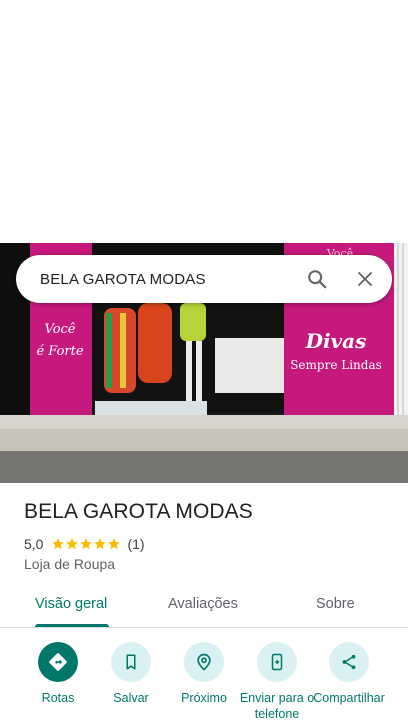  What do you see at coordinates (335, 604) in the screenshot?
I see `tab-about: Sobre` at bounding box center [335, 604].